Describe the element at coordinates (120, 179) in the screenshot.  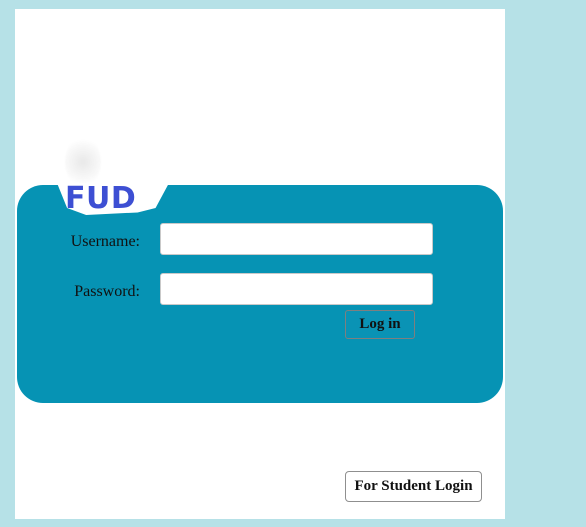
I see `logo: FUD` at that location.